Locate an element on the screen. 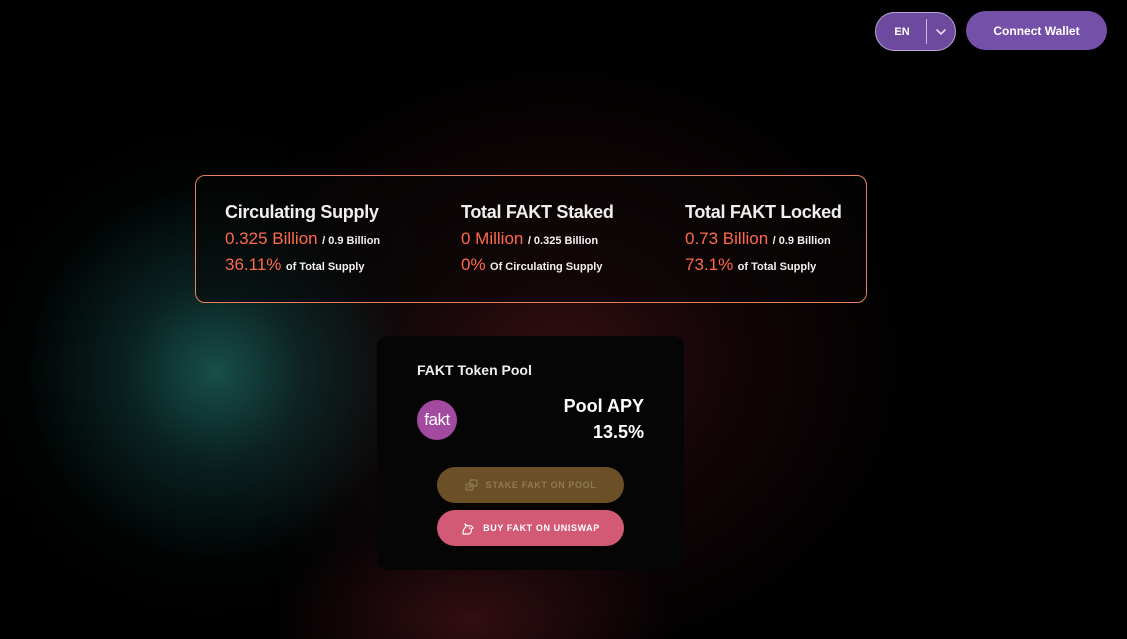 Image resolution: width=1127 pixels, height=639 pixels. stat-percent-line: 36.11% of Total Supply is located at coordinates (302, 266).